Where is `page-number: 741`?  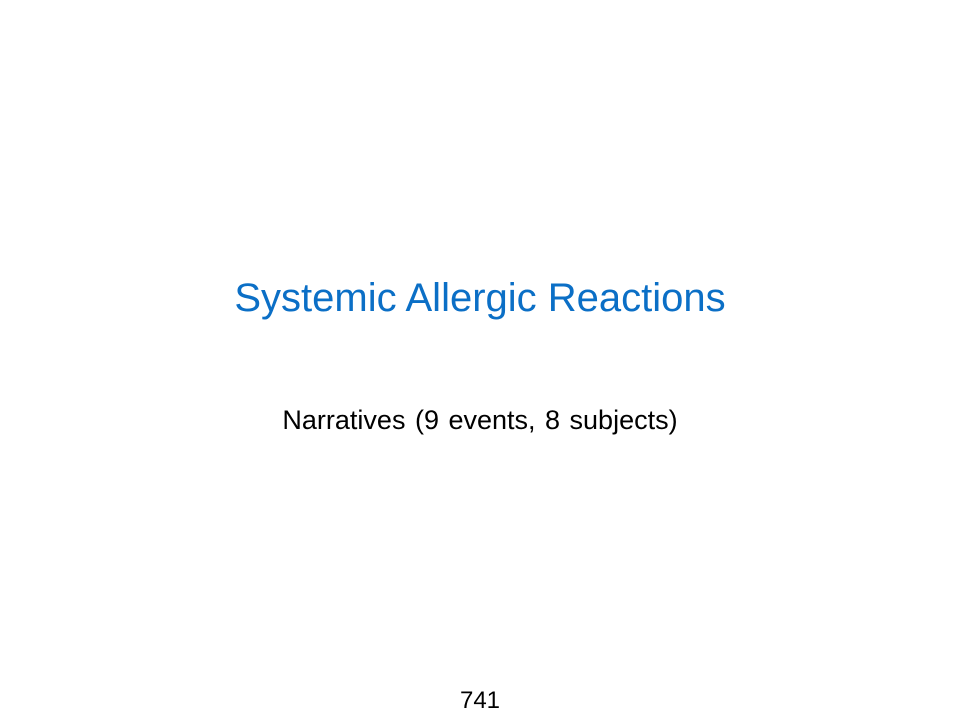
page-number: 741 is located at coordinates (480, 700).